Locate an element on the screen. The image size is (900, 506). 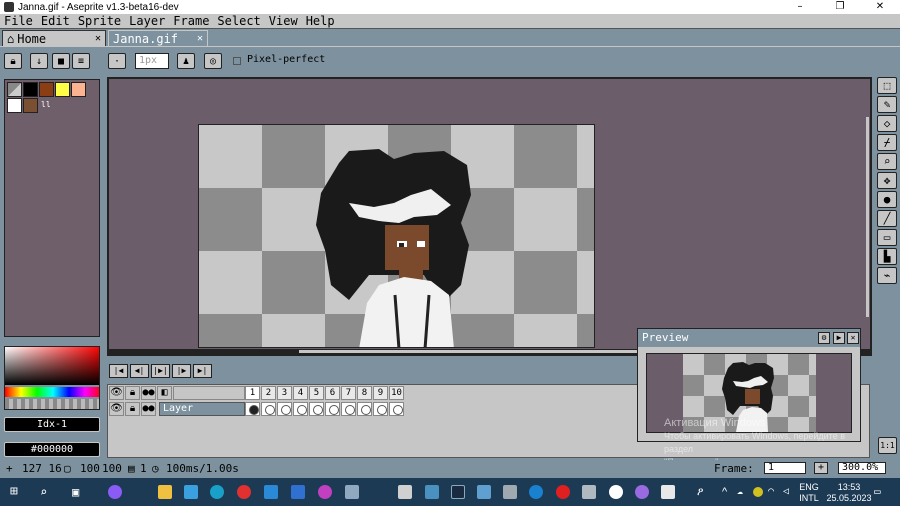
maximize-button: ❐ is located at coordinates (840, 7).